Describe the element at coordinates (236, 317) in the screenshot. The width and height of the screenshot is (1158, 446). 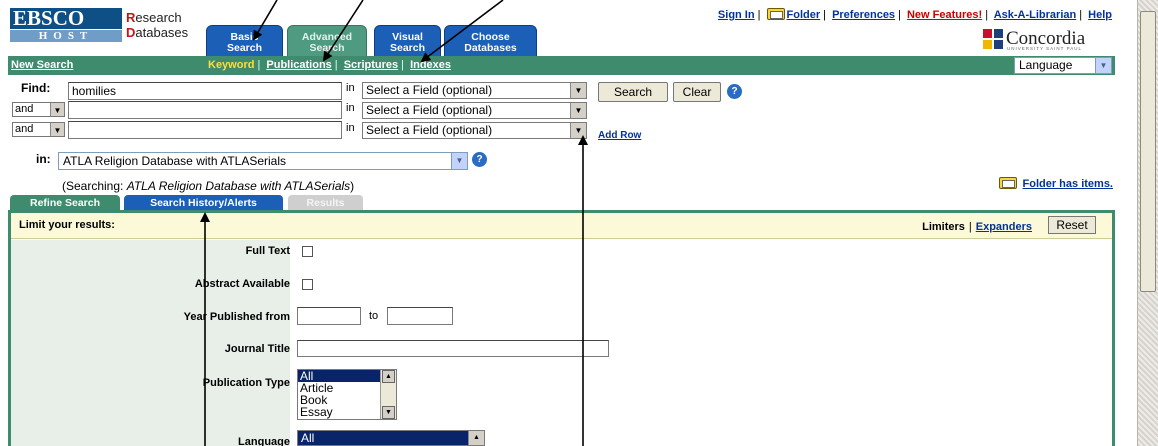
I see `year-published-label: Year Published from` at that location.